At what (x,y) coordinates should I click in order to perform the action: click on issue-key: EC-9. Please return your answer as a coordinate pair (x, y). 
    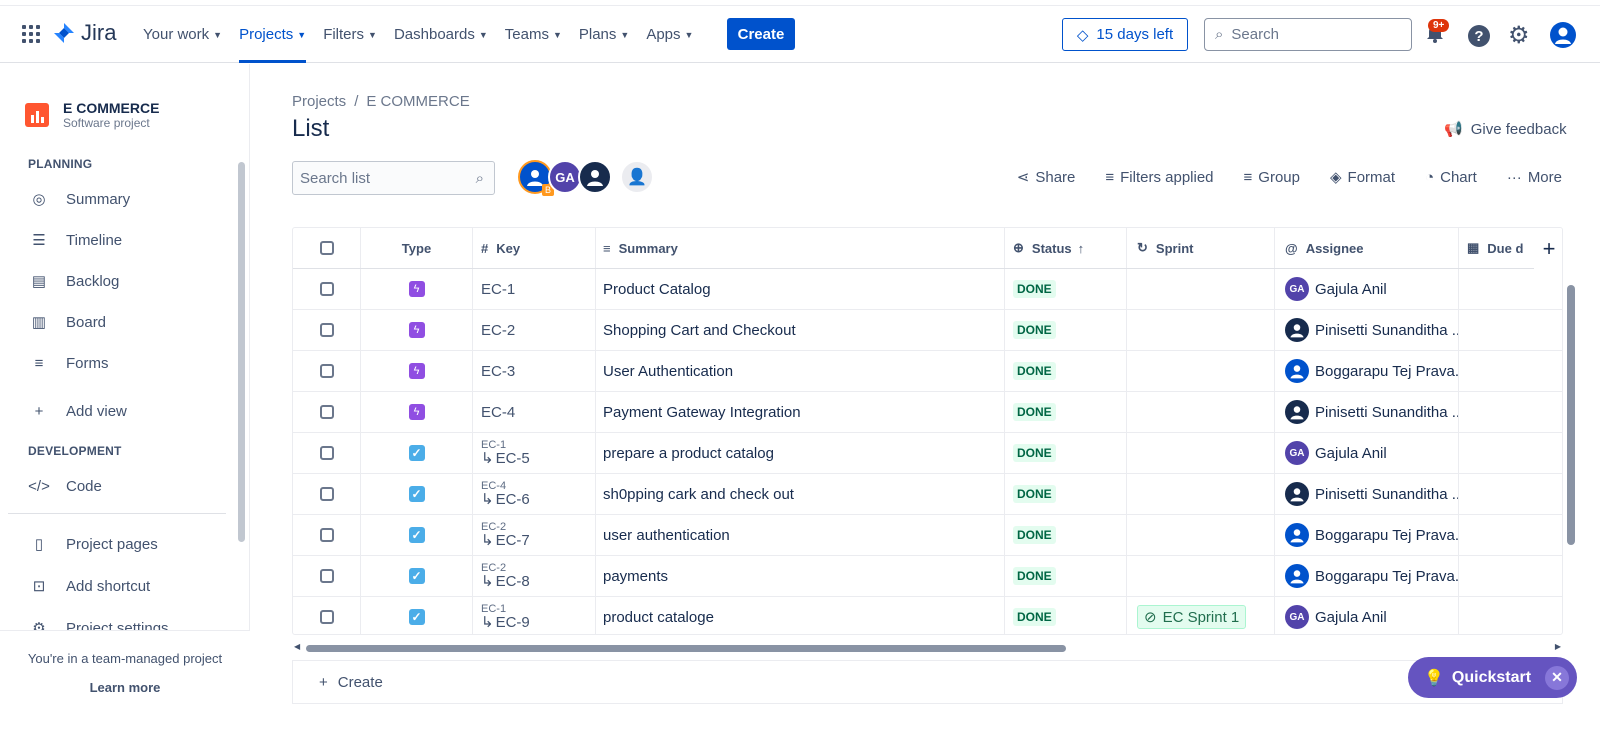
    Looking at the image, I should click on (513, 623).